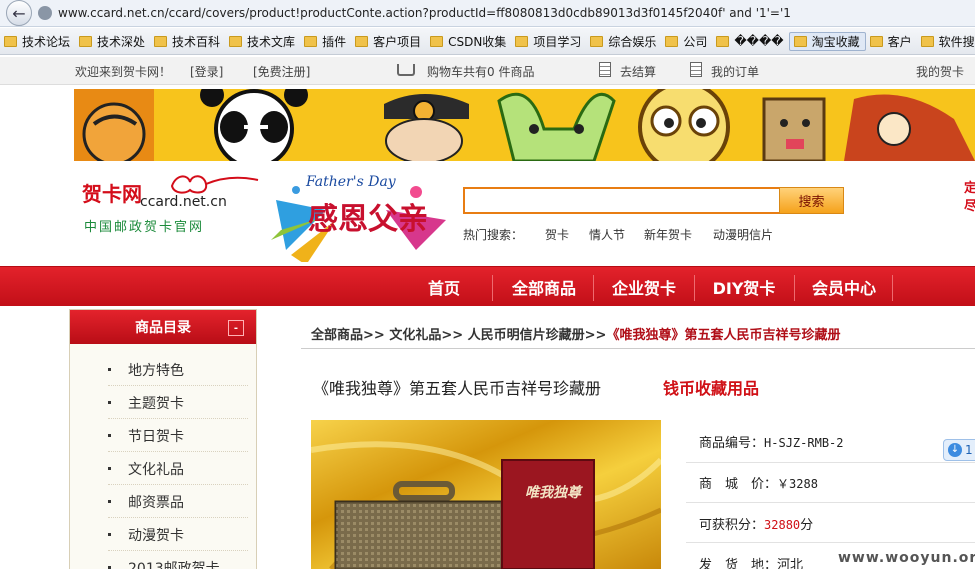 The width and height of the screenshot is (975, 569). I want to click on product-photo-art, so click(486, 494).